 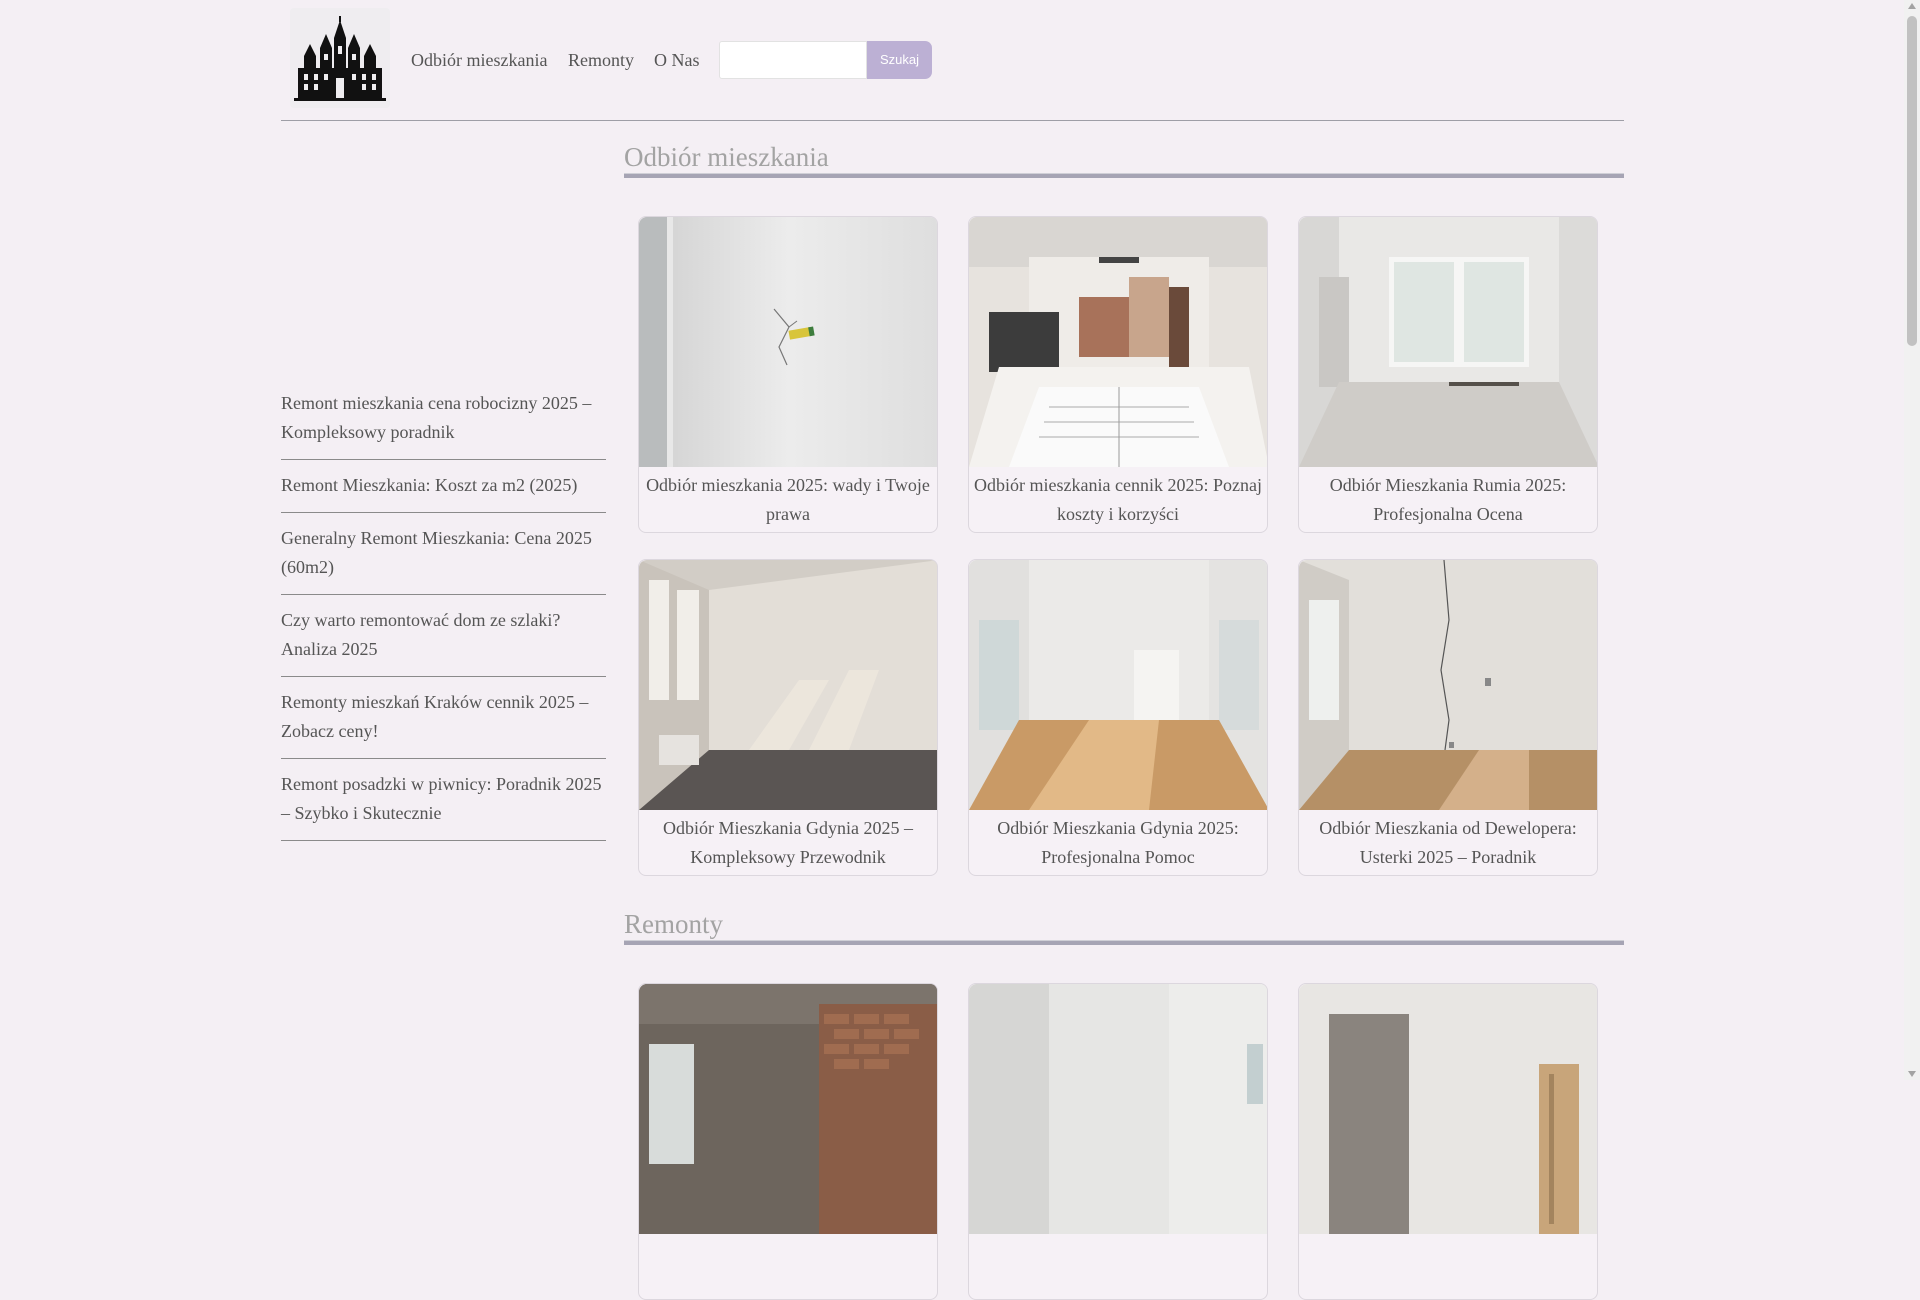 I want to click on castle-logo-icon, so click(x=340, y=58).